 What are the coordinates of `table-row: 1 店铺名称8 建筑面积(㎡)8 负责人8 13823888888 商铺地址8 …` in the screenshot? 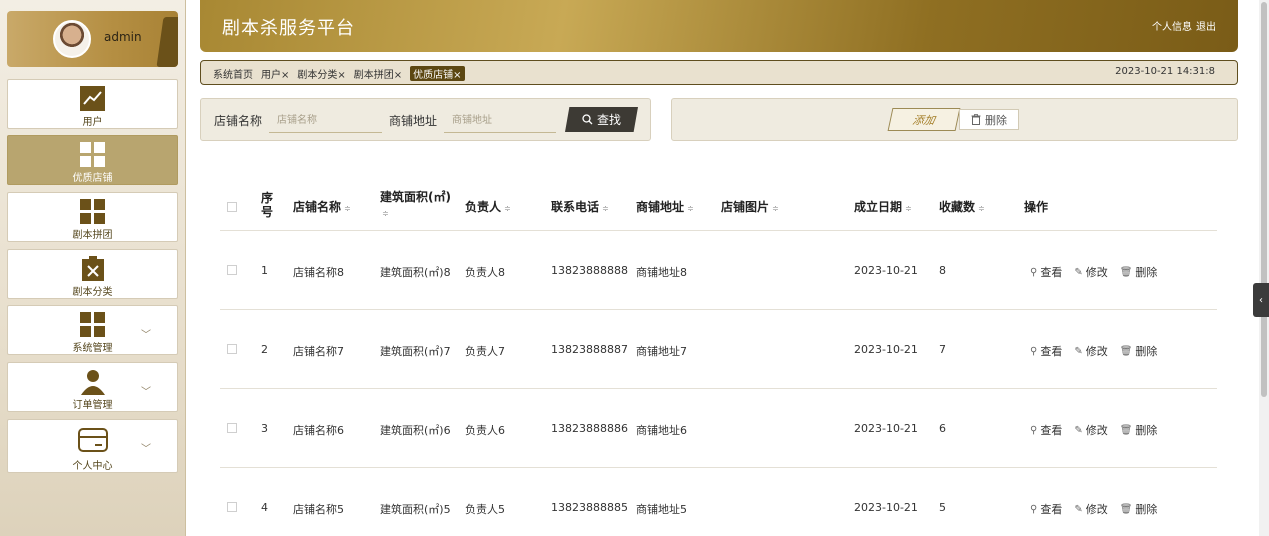 It's located at (718, 270).